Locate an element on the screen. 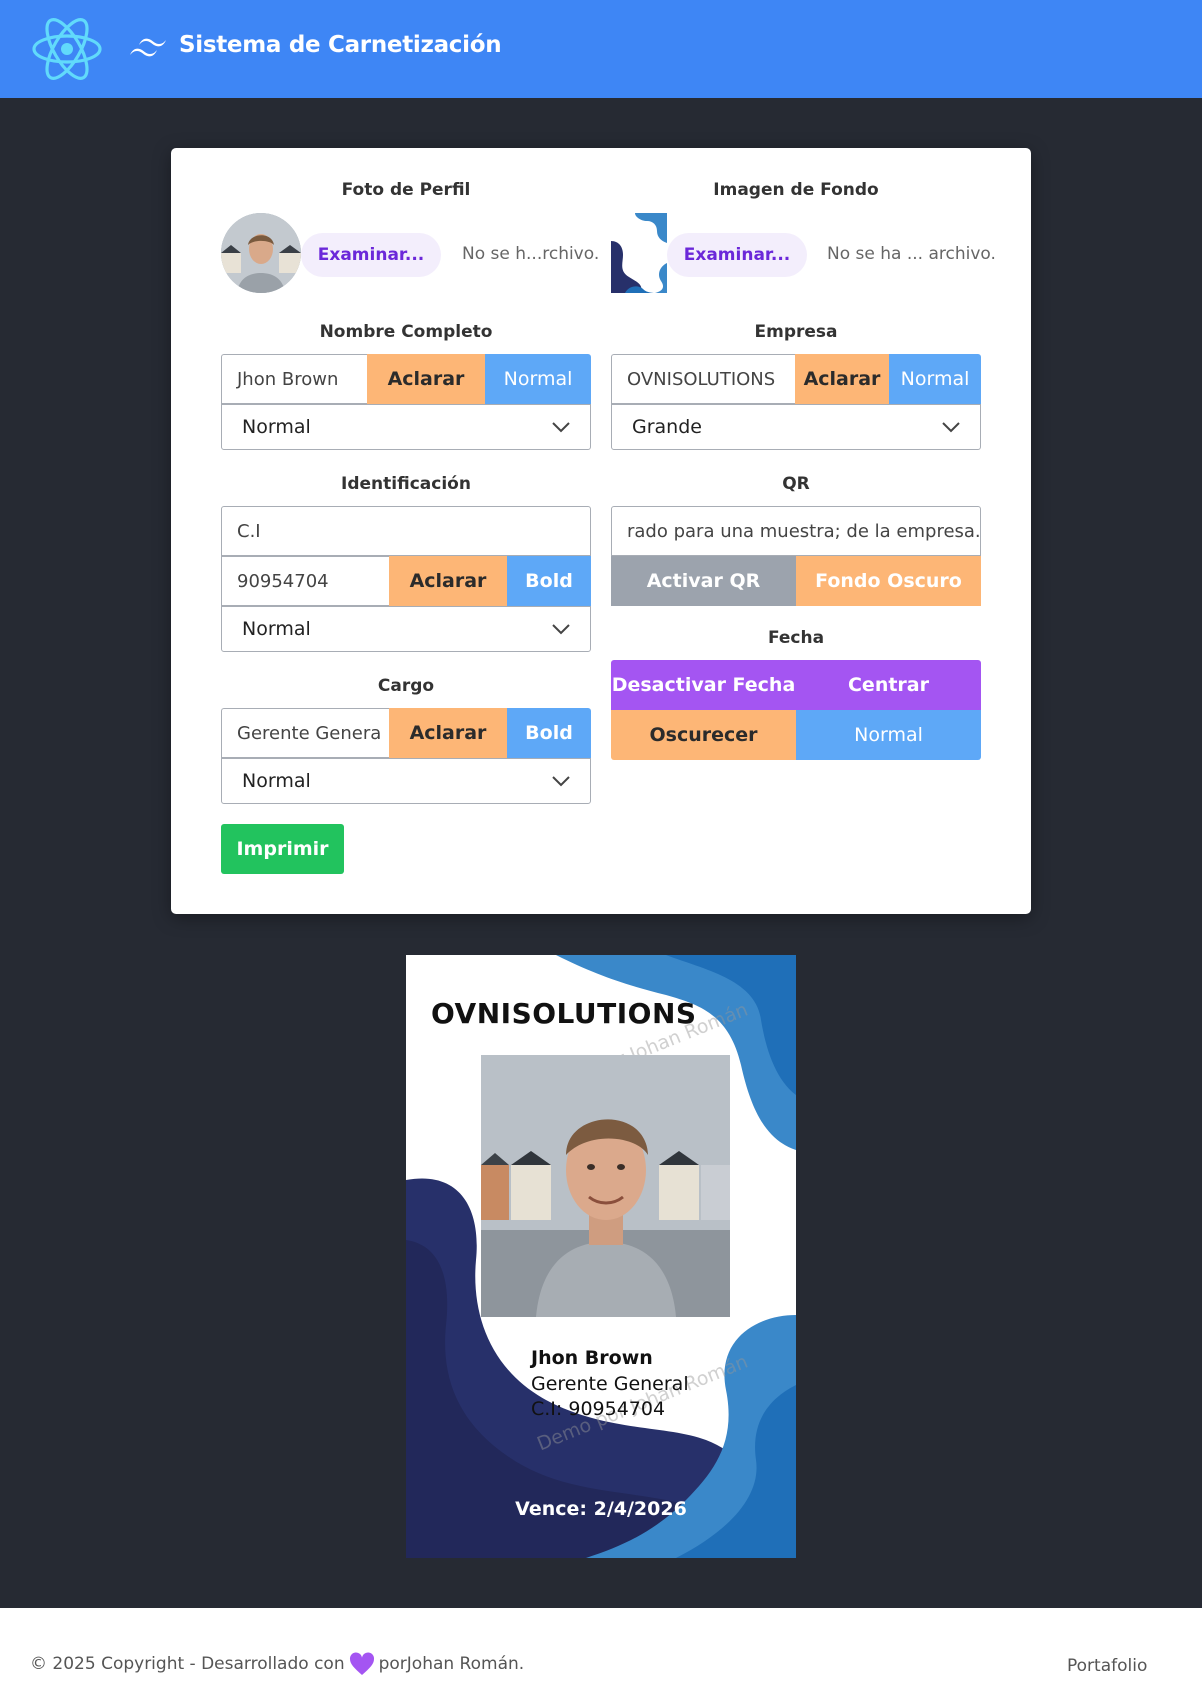  background-file-status: No se ha ... archivo. is located at coordinates (911, 254).